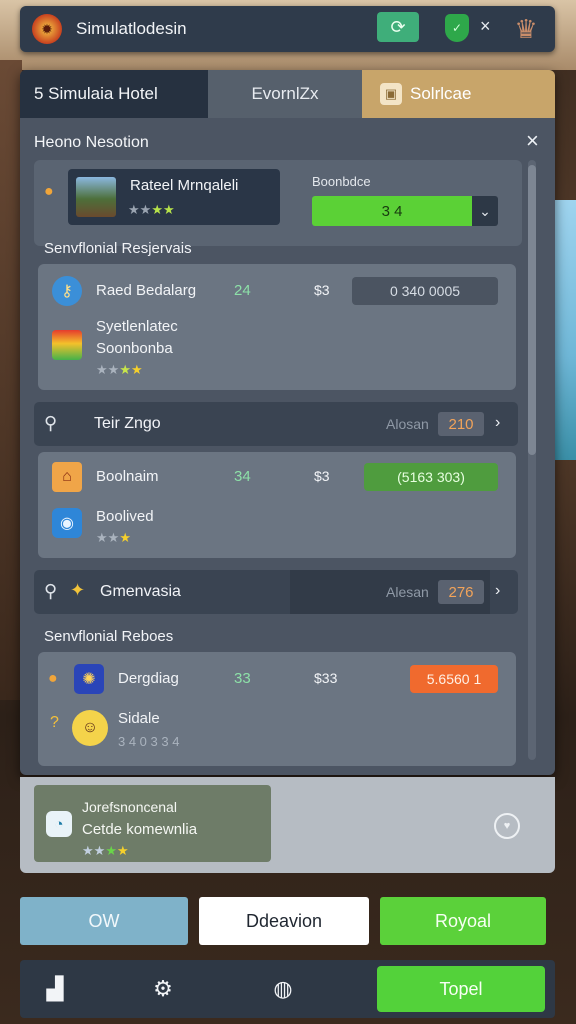 The width and height of the screenshot is (576, 1024). Describe the element at coordinates (89, 679) in the screenshot. I see `globe-icon: ✺` at that location.